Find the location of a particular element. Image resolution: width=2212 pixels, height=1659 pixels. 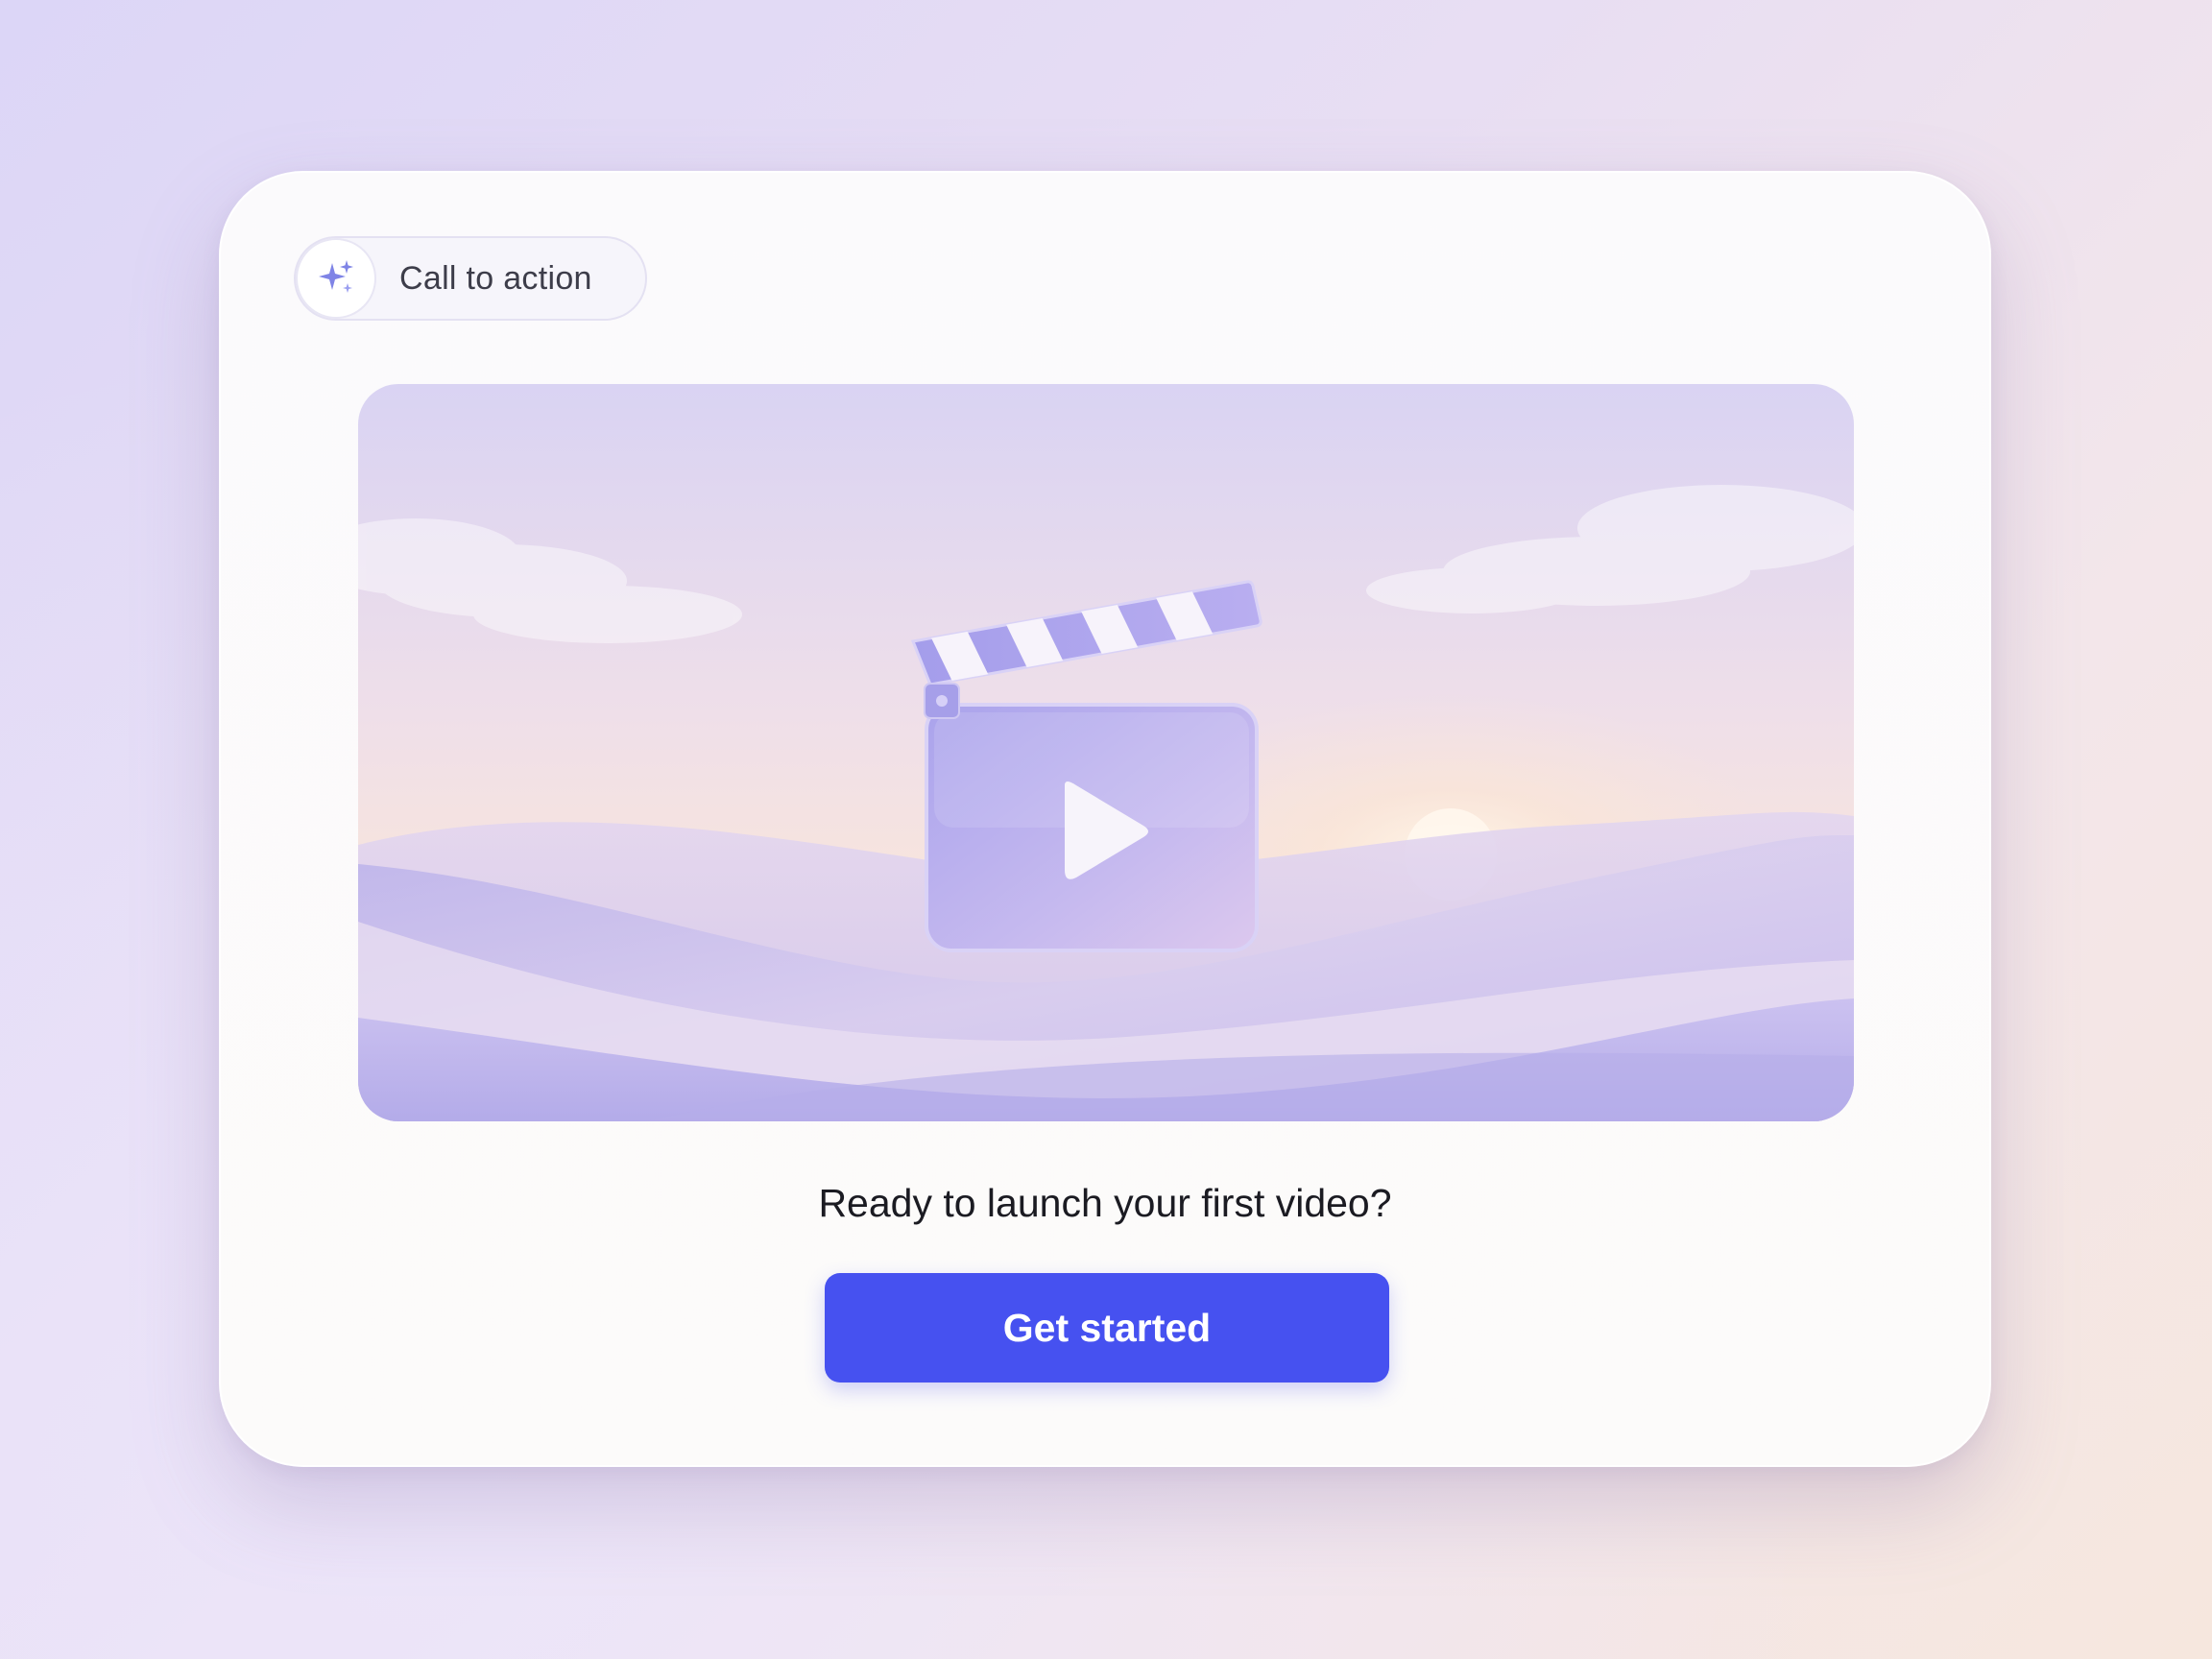

headline: Ready to launch your first video? is located at coordinates (1105, 1203).